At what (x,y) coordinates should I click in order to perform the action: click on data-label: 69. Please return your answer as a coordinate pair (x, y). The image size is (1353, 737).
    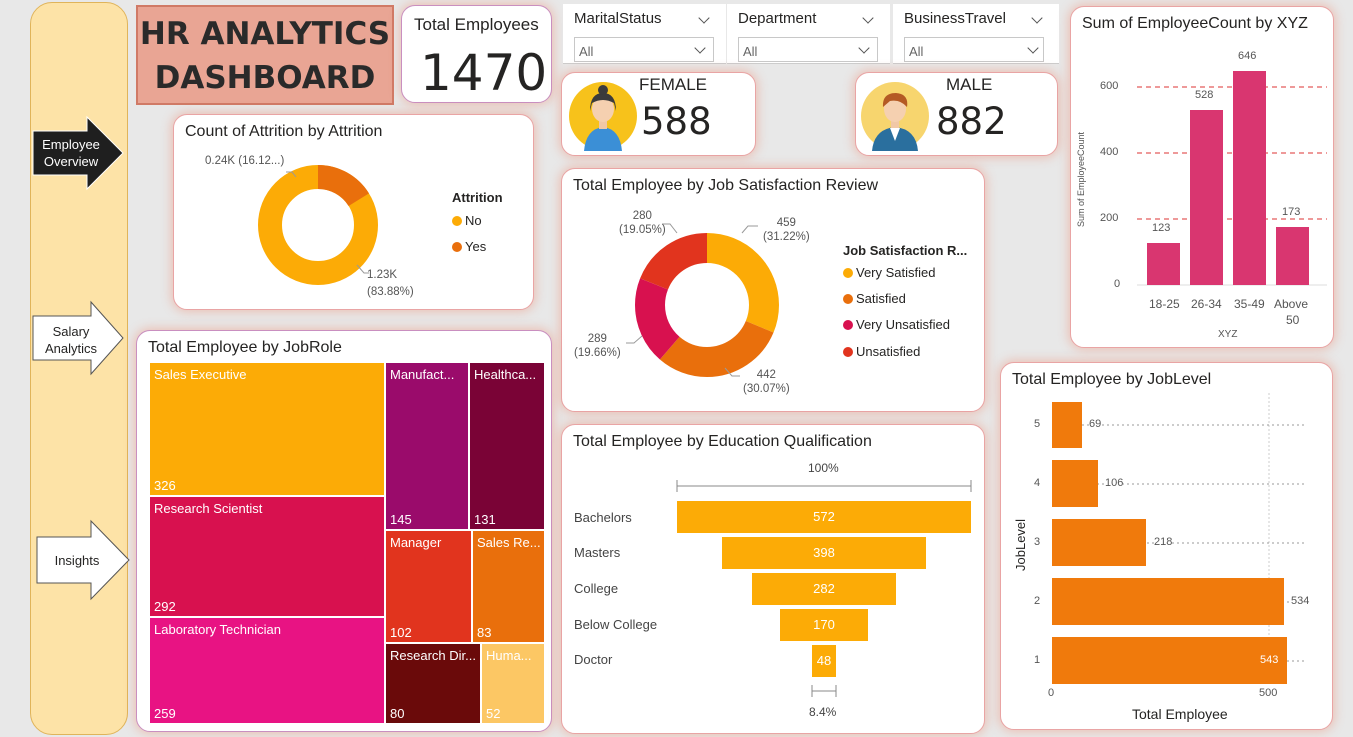
    Looking at the image, I should click on (1095, 424).